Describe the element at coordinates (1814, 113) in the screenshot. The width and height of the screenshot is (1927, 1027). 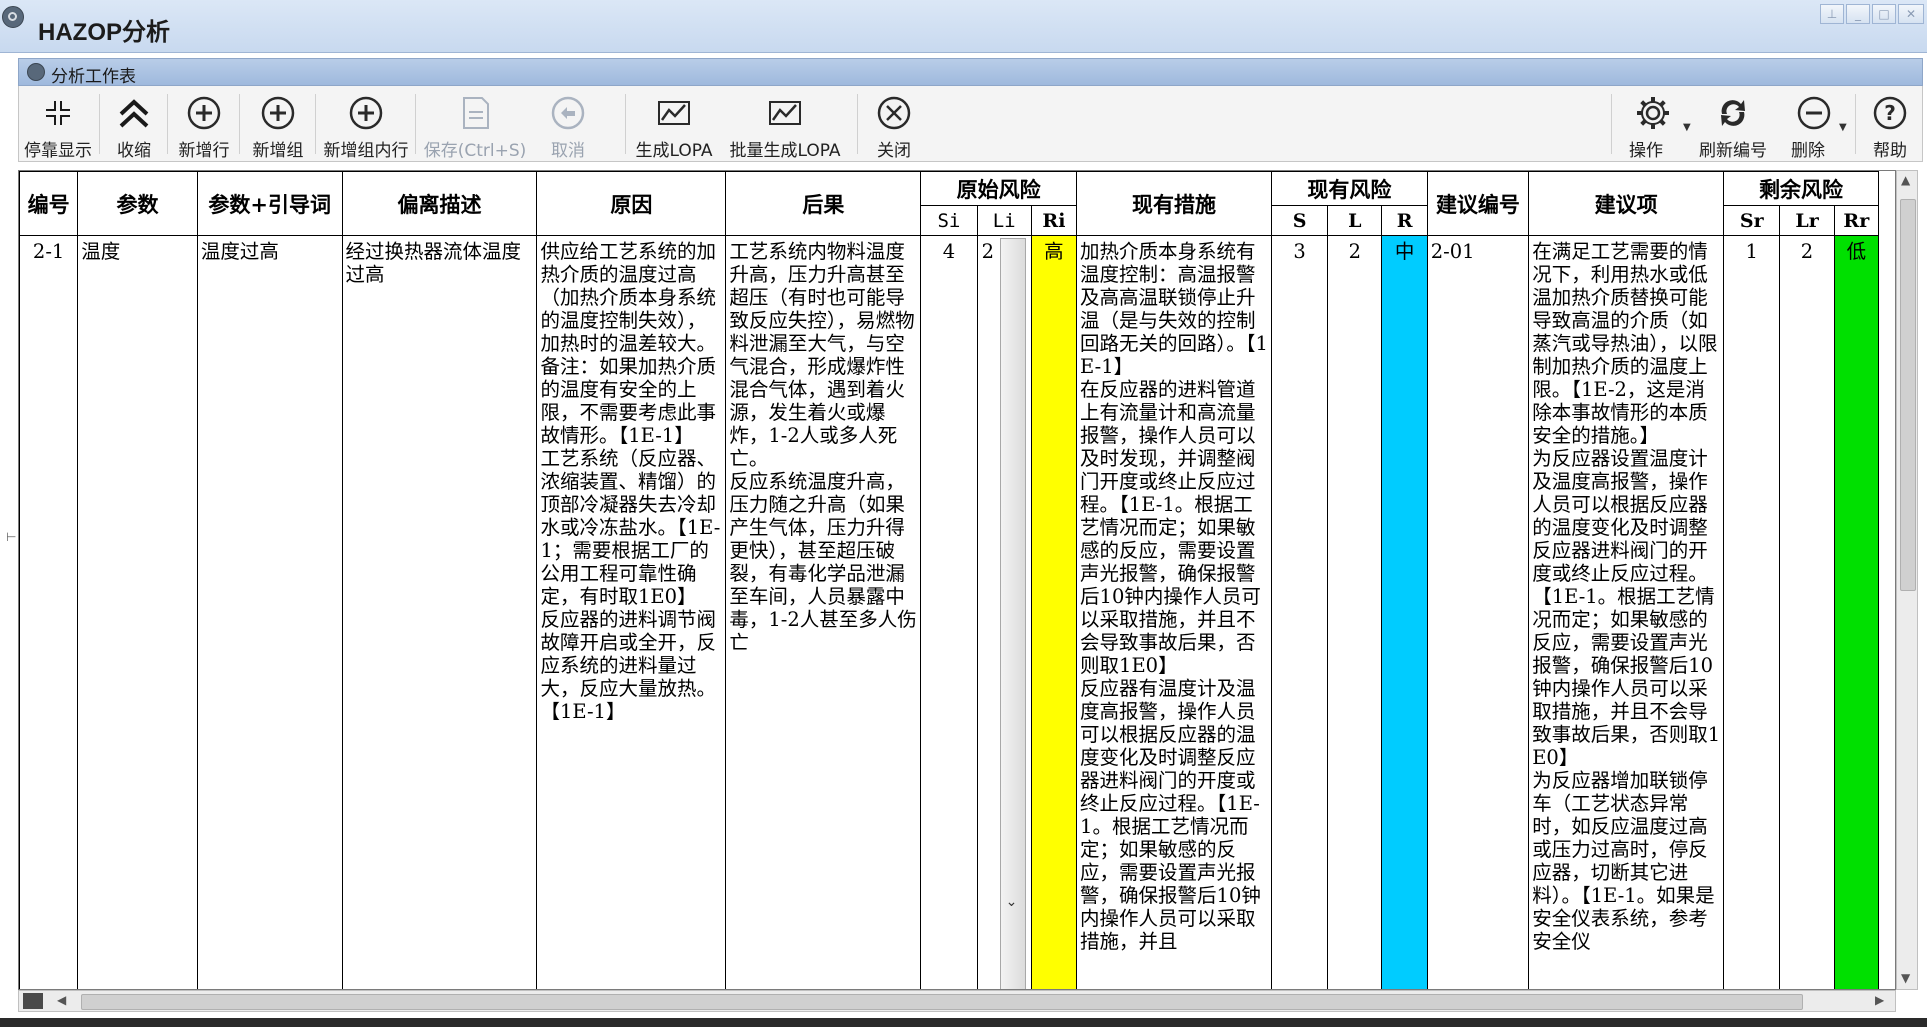
I see `minus-circle-icon` at that location.